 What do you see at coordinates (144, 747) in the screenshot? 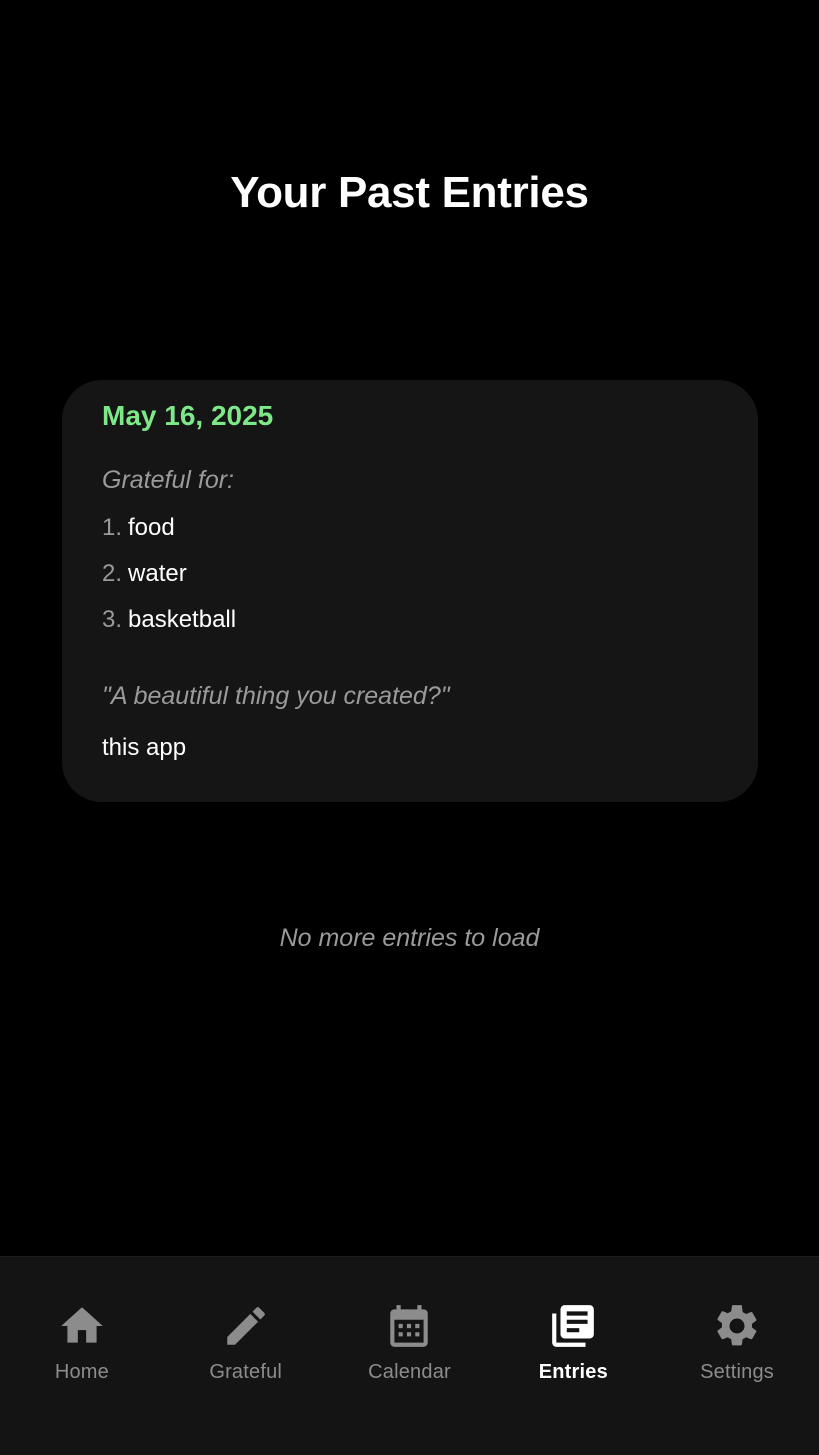
I see `prompt-answer: this app` at bounding box center [144, 747].